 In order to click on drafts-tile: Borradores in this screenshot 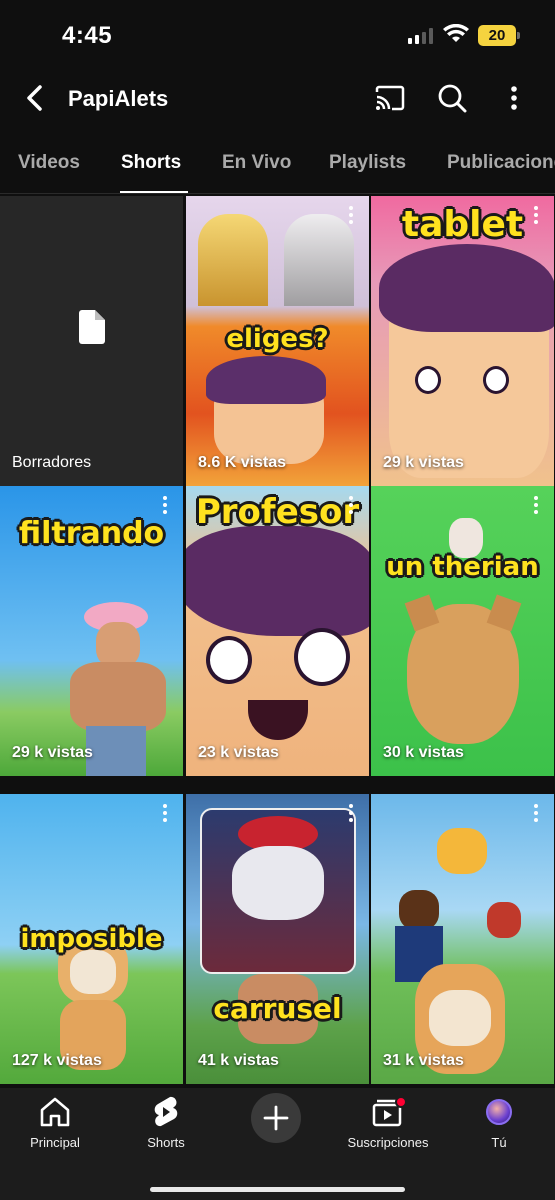, I will do `click(91, 341)`.